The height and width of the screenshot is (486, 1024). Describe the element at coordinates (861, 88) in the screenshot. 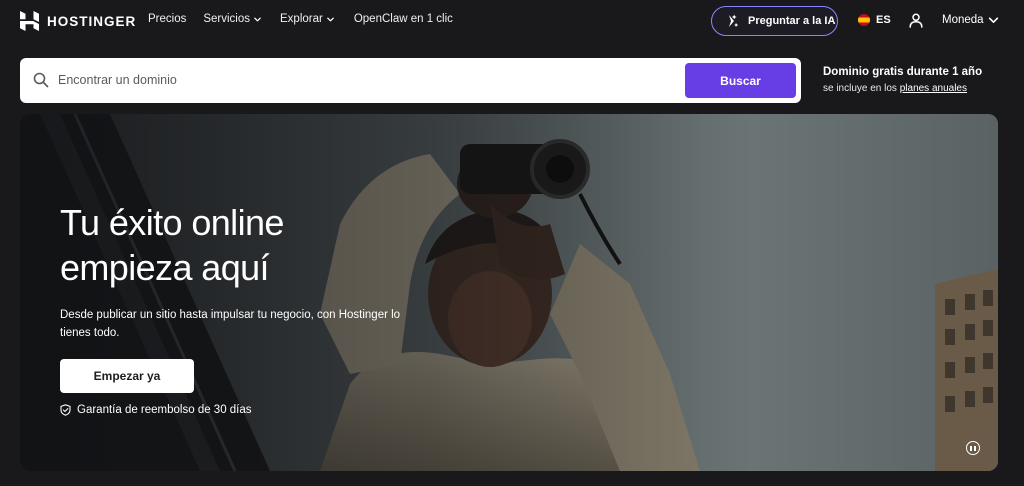

I see `promo-subtitle-text: se incluye en los` at that location.